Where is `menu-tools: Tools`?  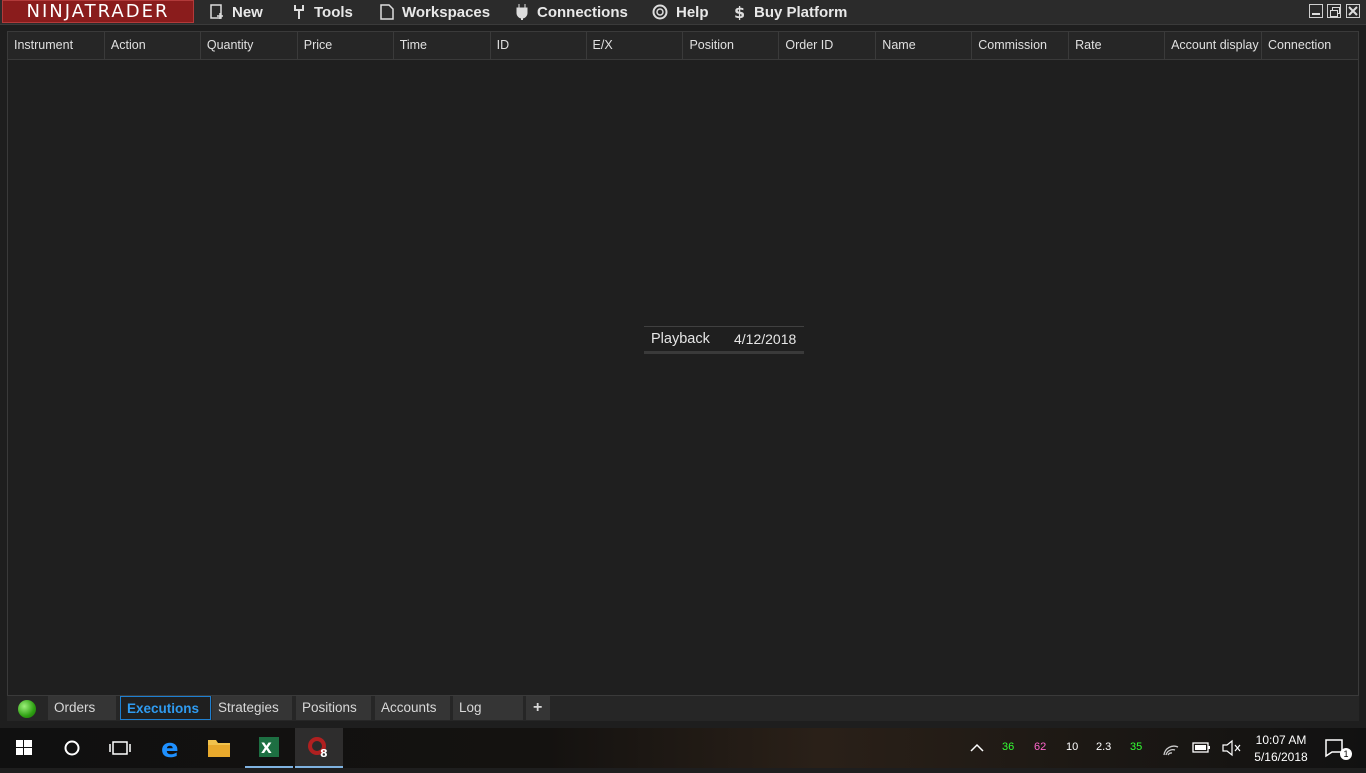
menu-tools: Tools is located at coordinates (322, 12).